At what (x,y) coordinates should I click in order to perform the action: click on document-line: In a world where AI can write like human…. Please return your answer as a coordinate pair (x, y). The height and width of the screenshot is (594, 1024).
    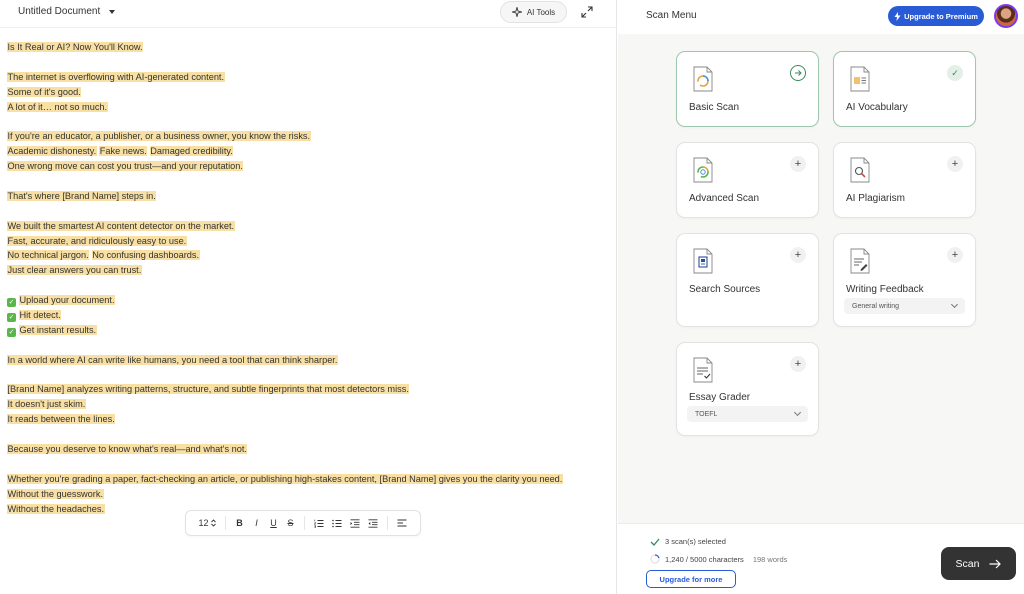
    Looking at the image, I should click on (307, 360).